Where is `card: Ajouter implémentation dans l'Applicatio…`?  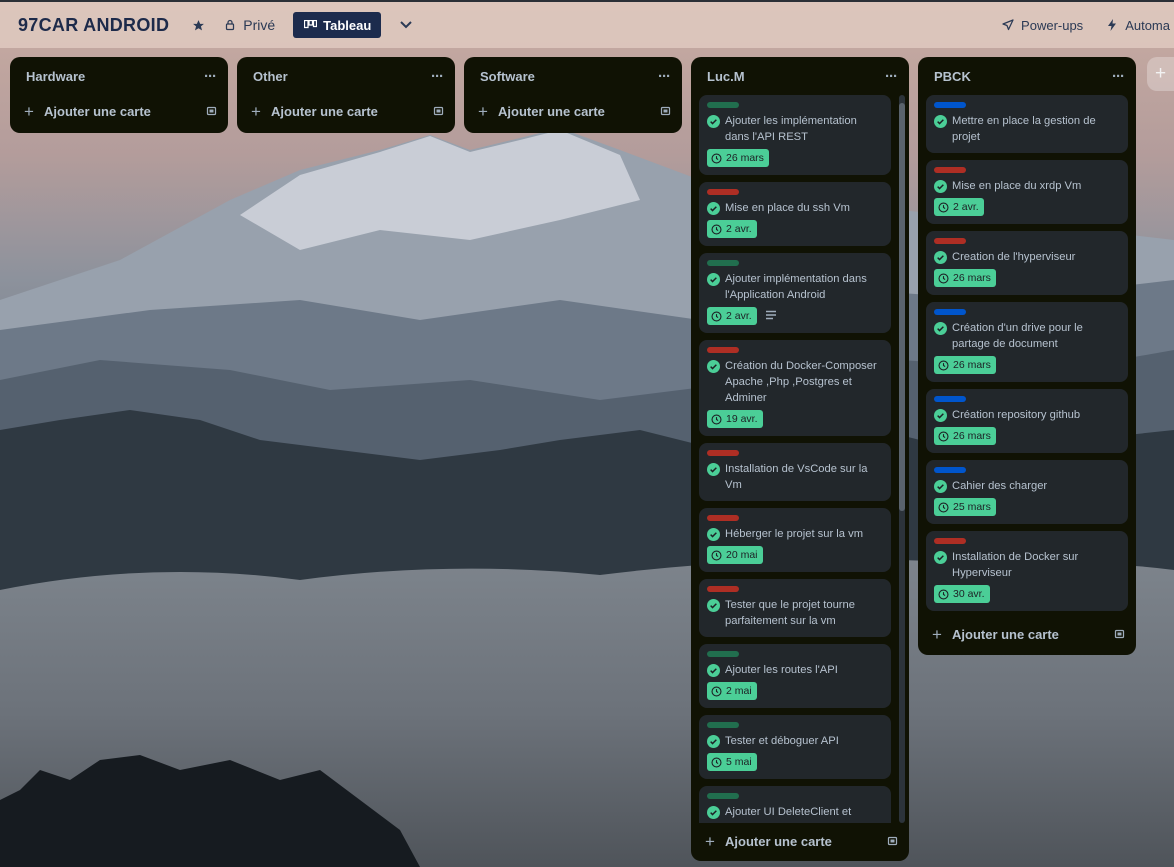
card: Ajouter implémentation dans l'Applicatio… is located at coordinates (795, 293).